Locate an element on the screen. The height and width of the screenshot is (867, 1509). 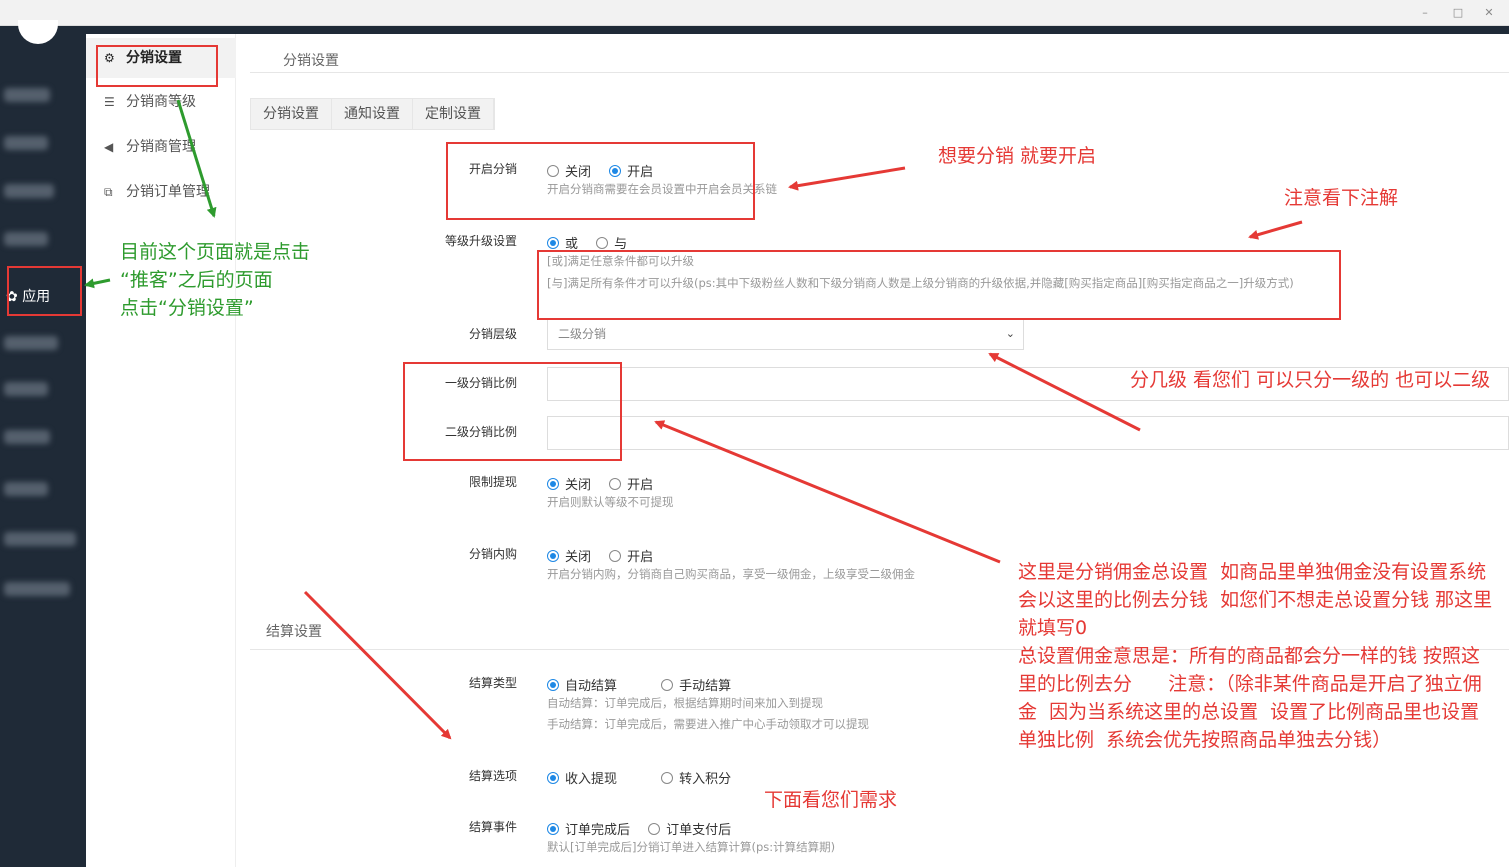
sub-nav: ⚙ 分销设置 ☰ 分销商等级 ◀ 分销商管理 ⧉ 分销订单管理 is located at coordinates (161, 450).